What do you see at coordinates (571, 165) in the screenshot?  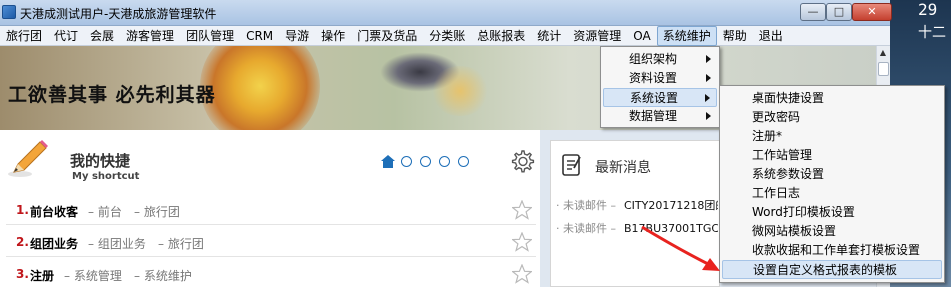 I see `notebook-icon` at bounding box center [571, 165].